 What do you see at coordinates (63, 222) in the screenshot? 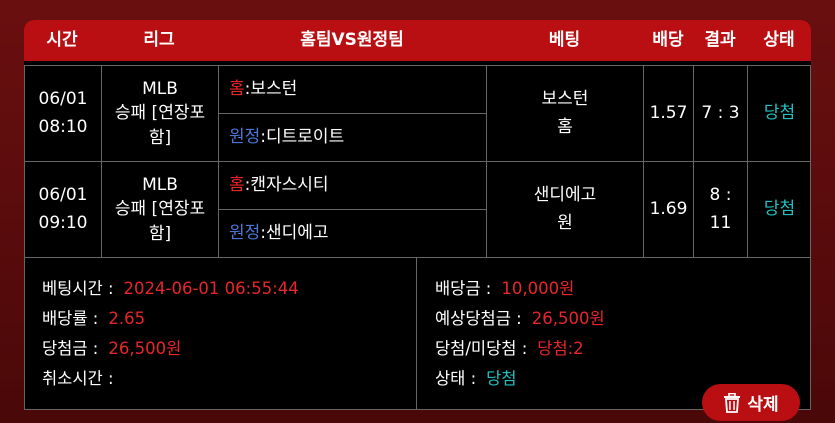
I see `row-time: 09:10` at bounding box center [63, 222].